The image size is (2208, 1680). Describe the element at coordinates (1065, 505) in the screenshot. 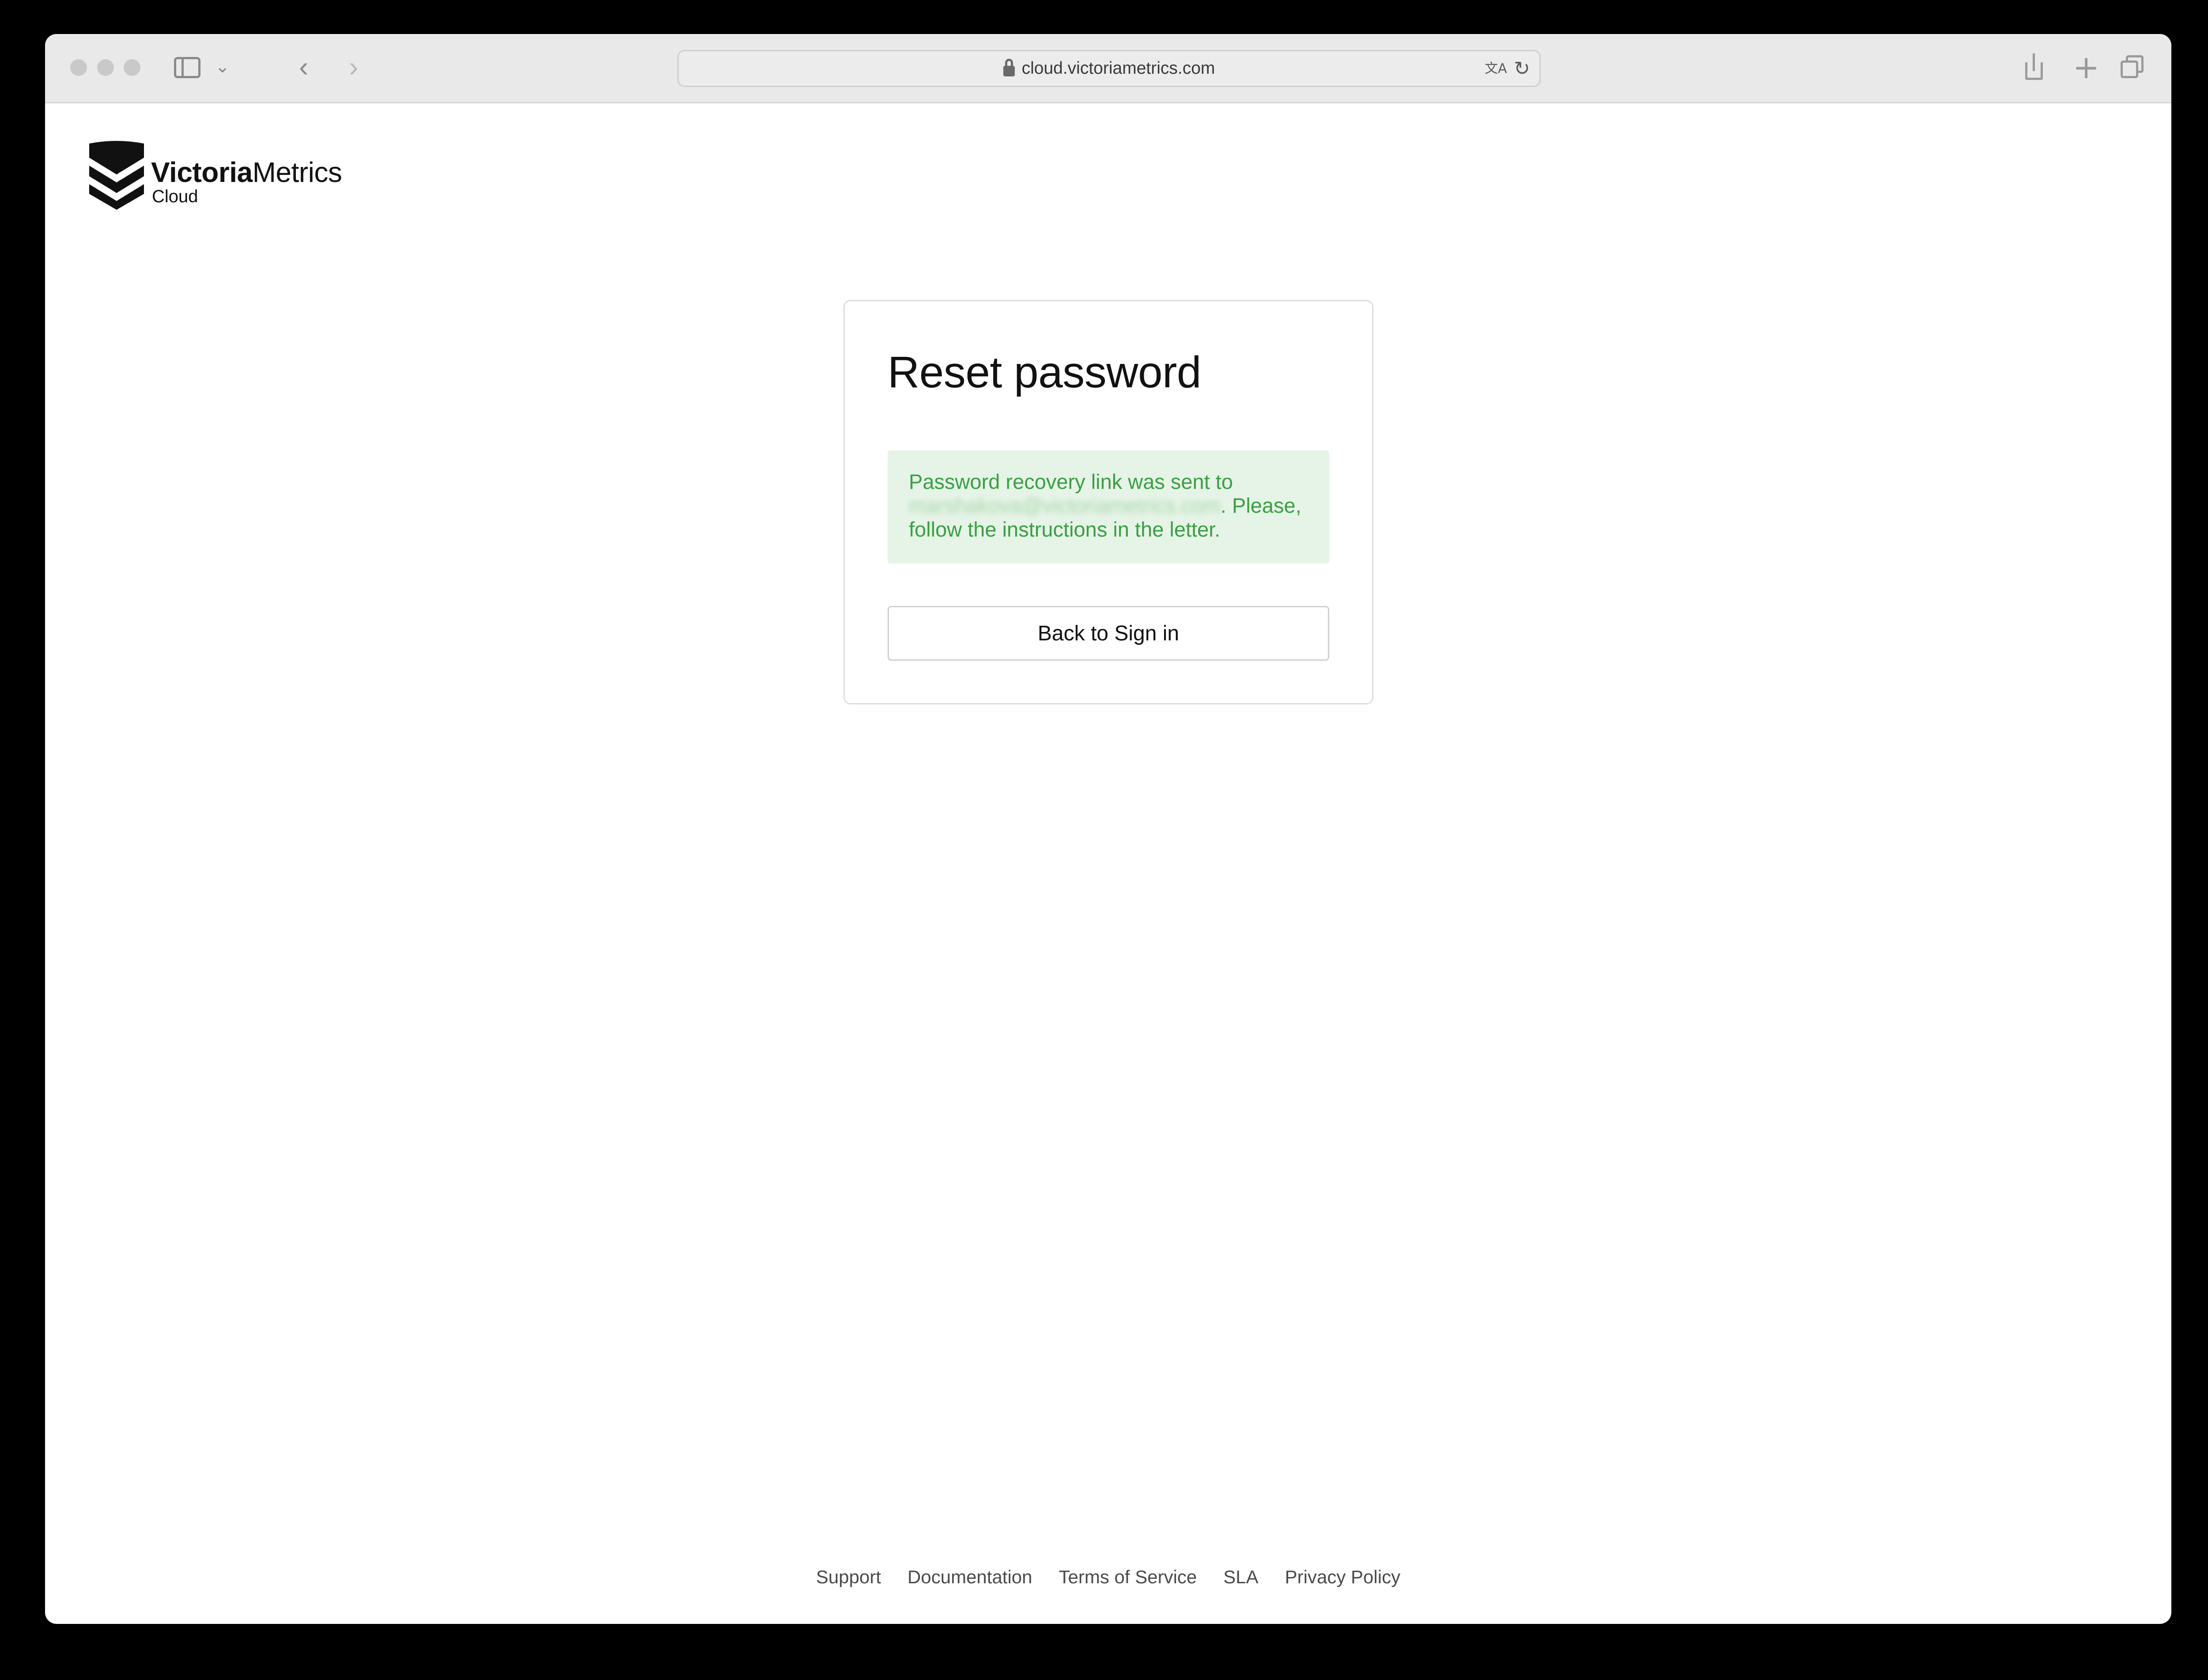

I see `alert-email: marshakova@victoriametrics.com` at that location.